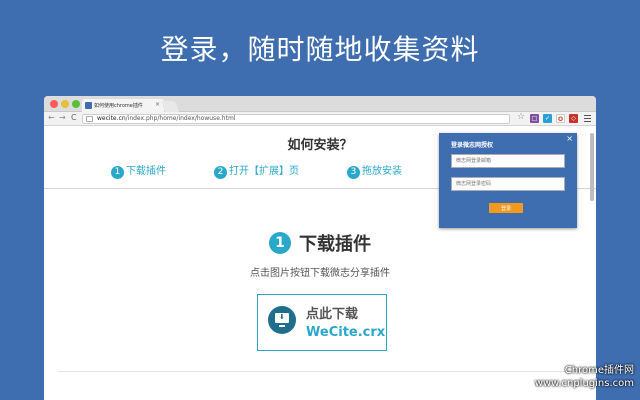  I want to click on computer-download-icon: ⬇, so click(282, 320).